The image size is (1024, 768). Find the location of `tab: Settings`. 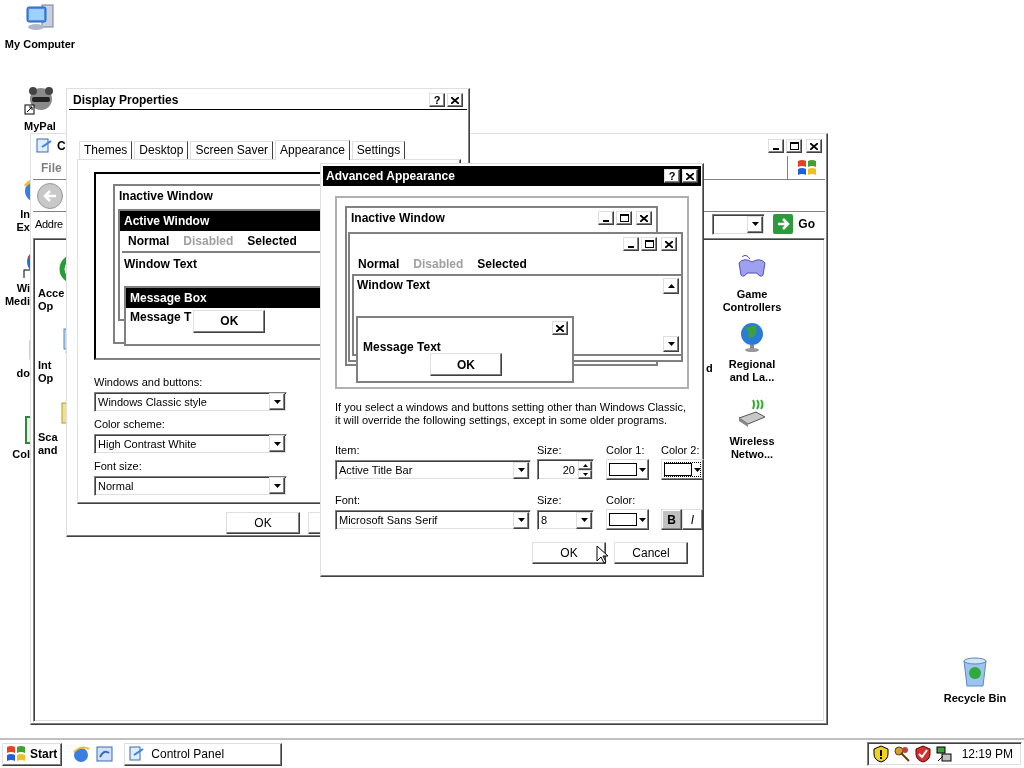

tab: Settings is located at coordinates (378, 149).